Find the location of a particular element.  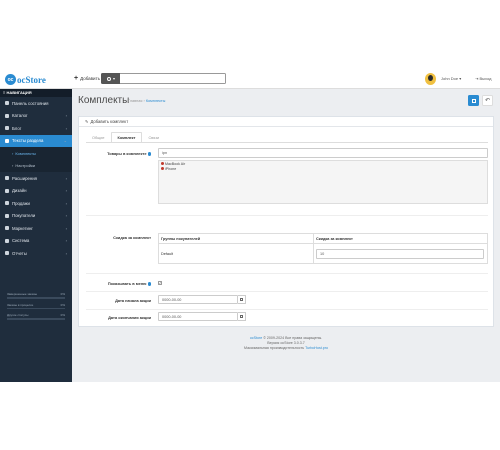

products-autocomplete-input: ipn is located at coordinates (323, 153).